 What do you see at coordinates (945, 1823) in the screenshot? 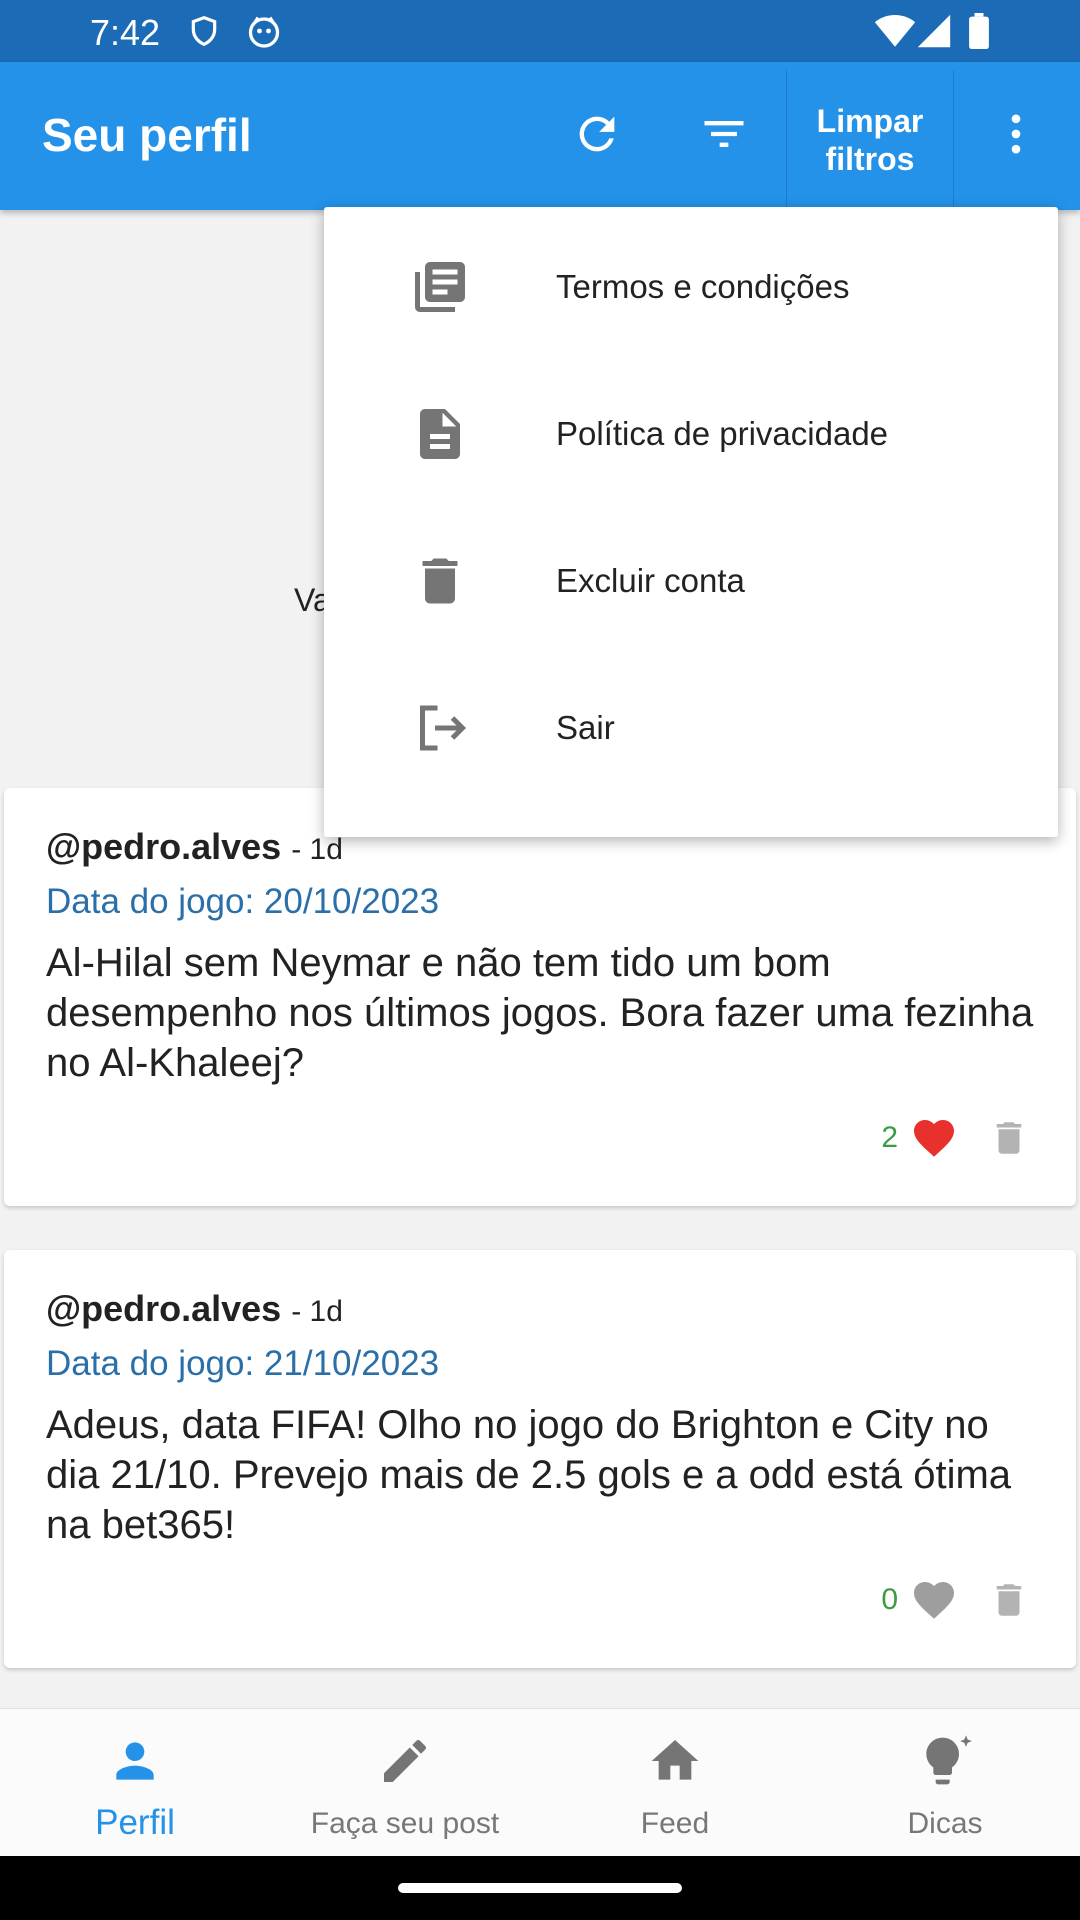
I see `nav-label: Dicas` at bounding box center [945, 1823].